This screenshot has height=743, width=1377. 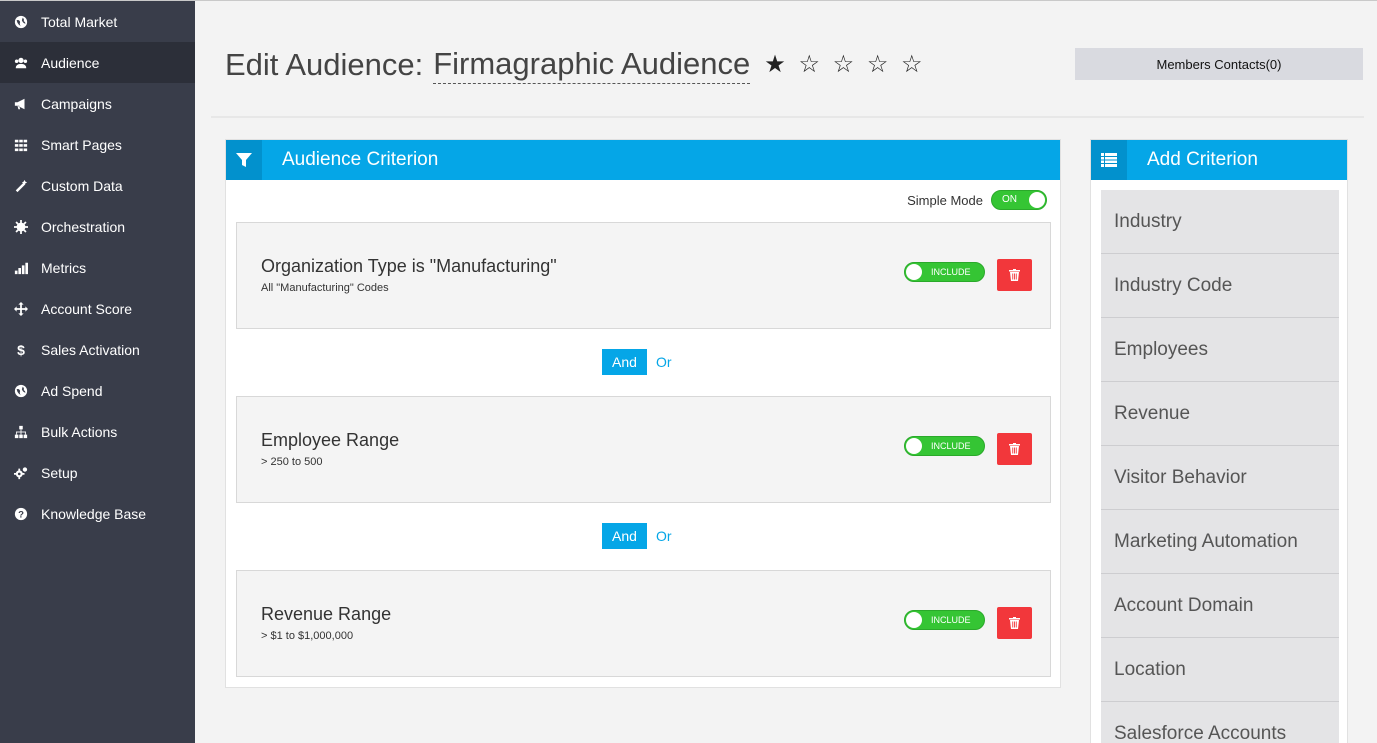 I want to click on sidebar-item-campaigns: Campaigns, so click(x=97, y=103).